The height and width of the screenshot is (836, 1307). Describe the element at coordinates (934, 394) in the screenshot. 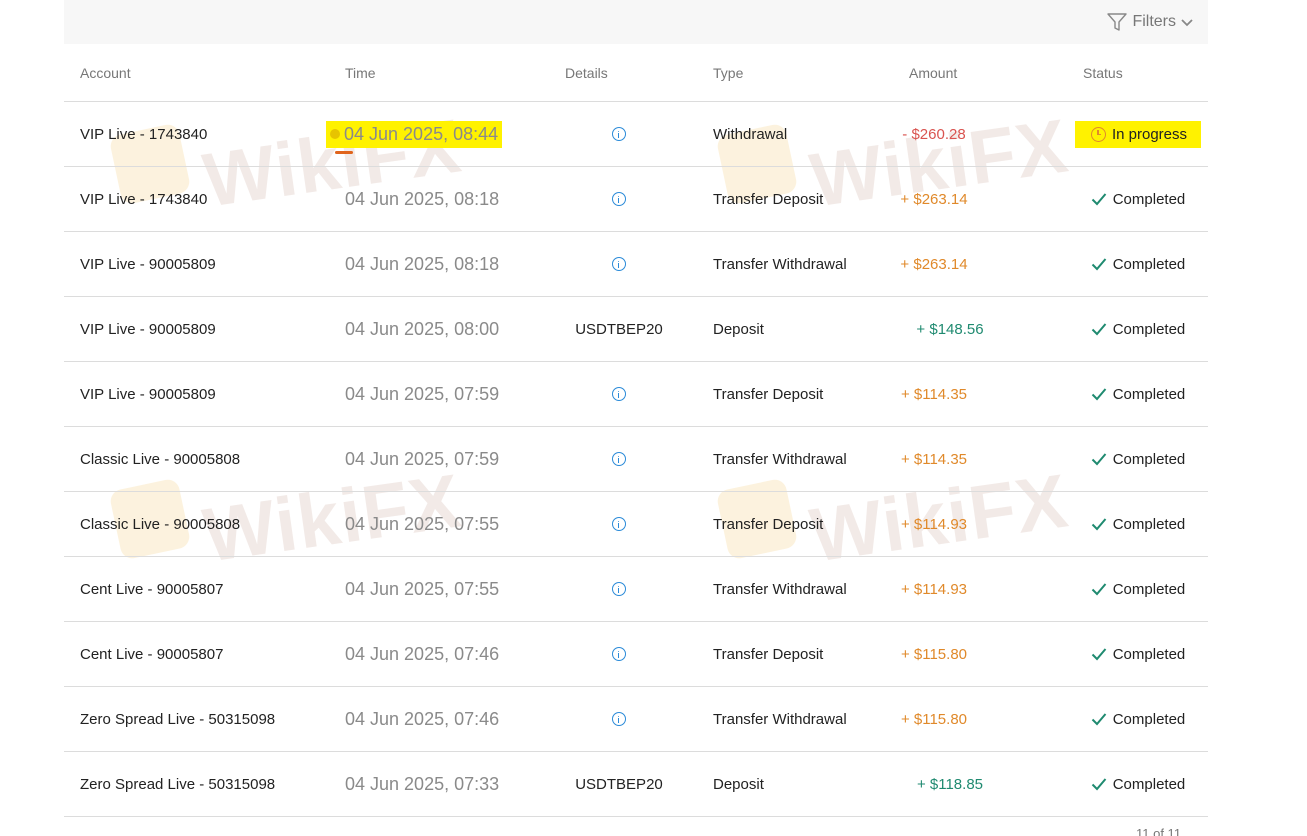

I see `amount-cell: + $114.35` at that location.